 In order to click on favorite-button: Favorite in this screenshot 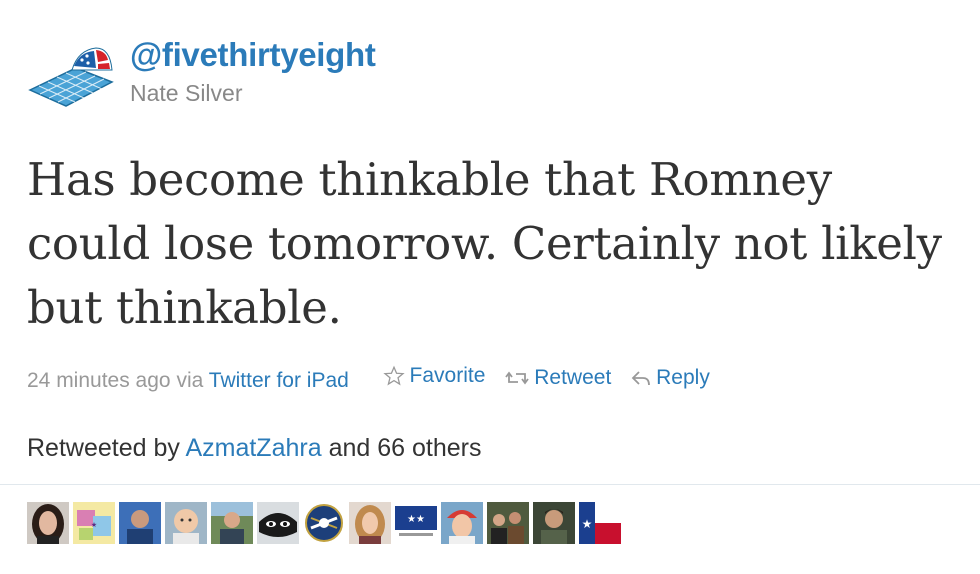, I will do `click(434, 376)`.